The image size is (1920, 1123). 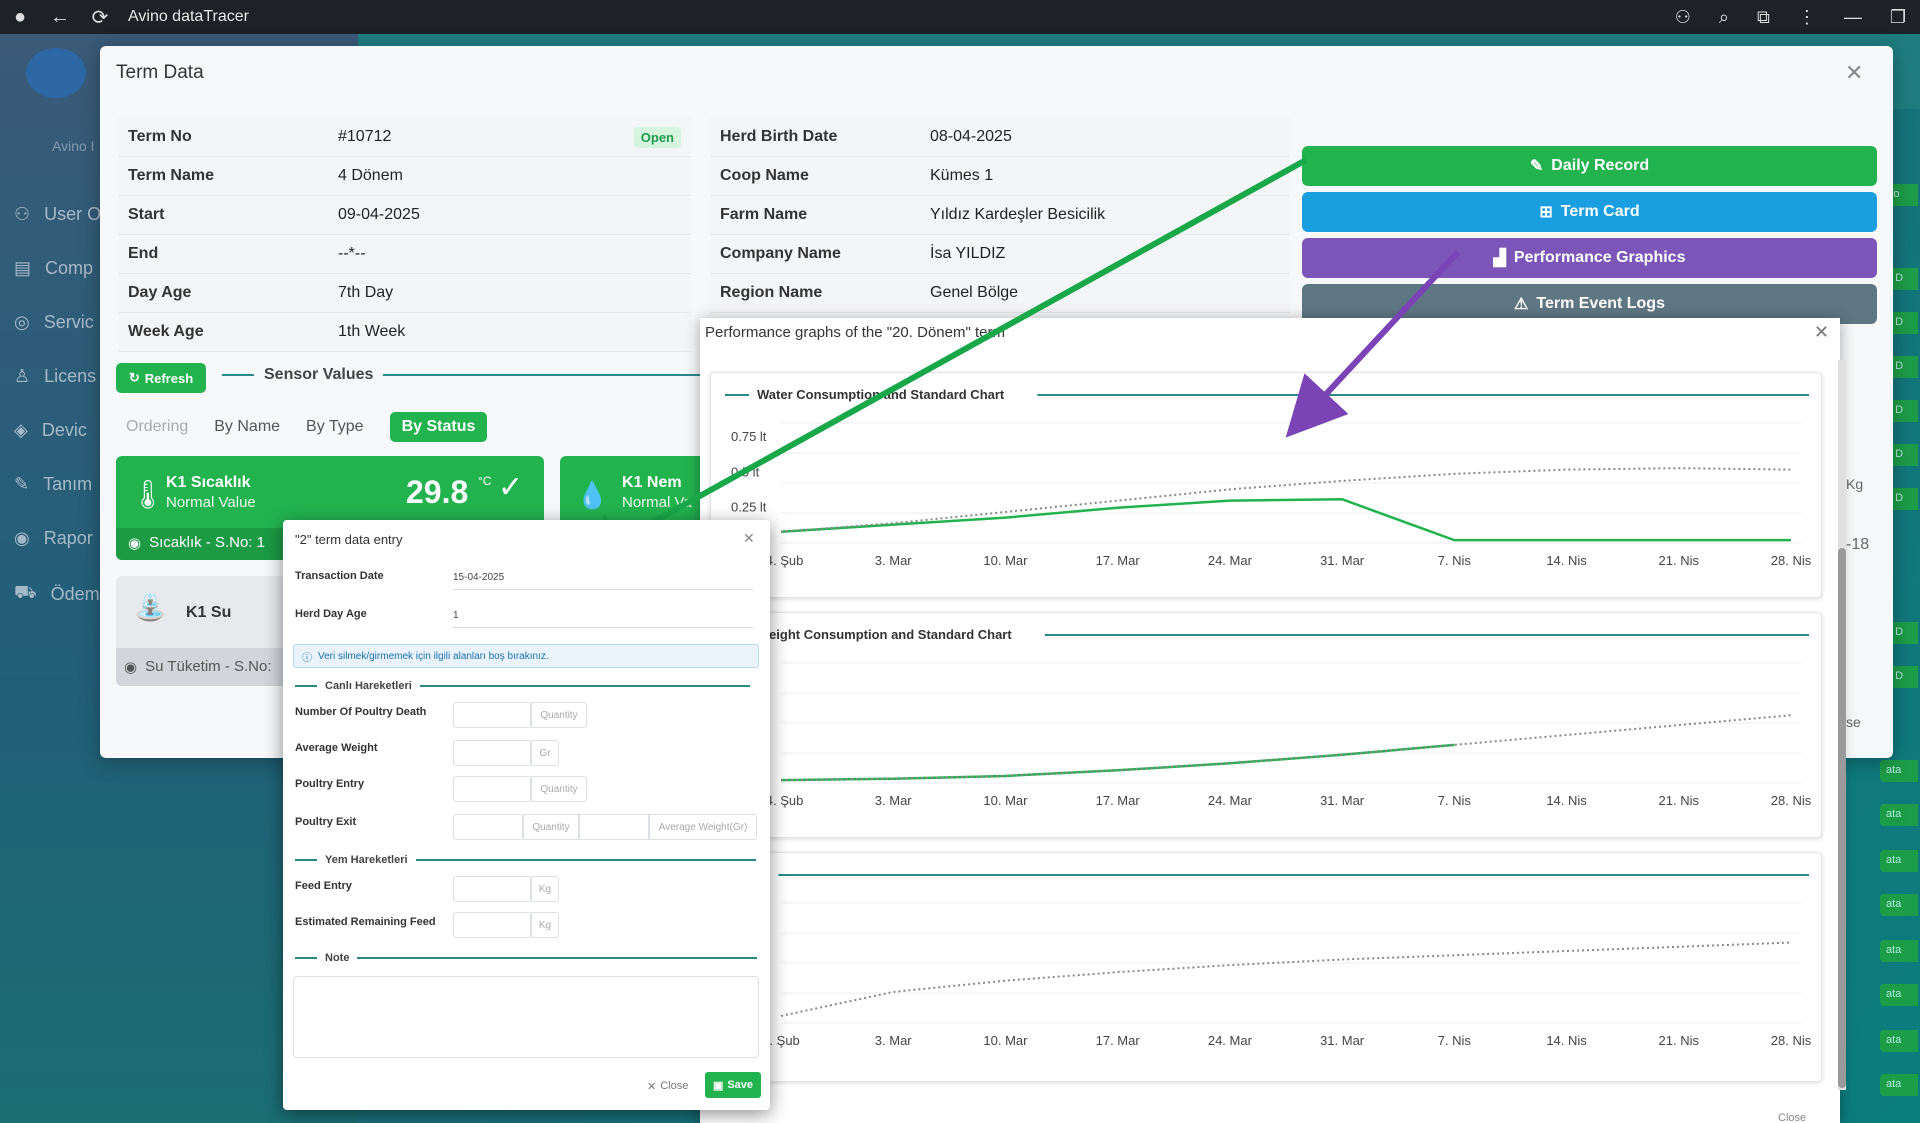 I want to click on avg-weight-addon: Average Weight(Gr), so click(x=703, y=827).